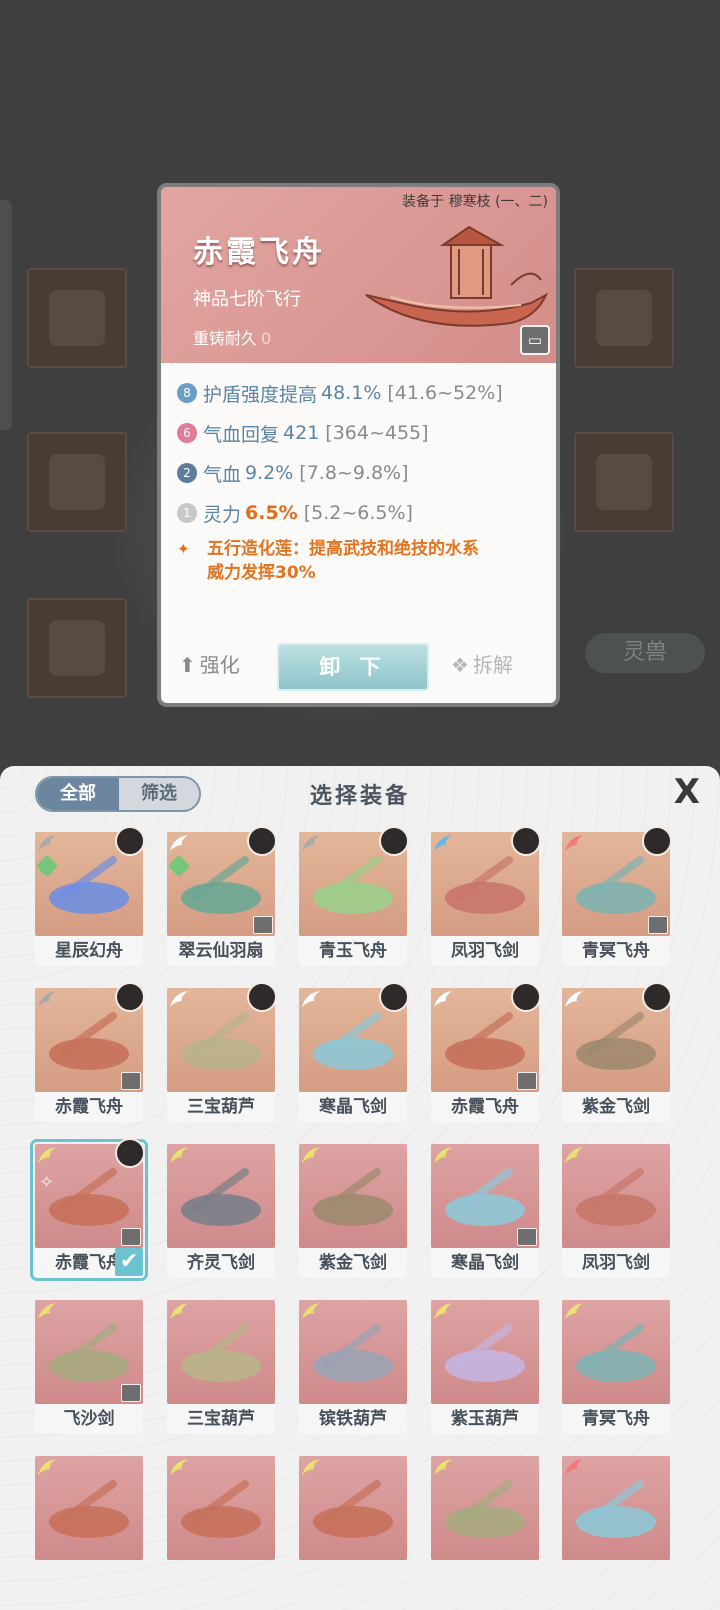 The image size is (720, 1610). What do you see at coordinates (222, 474) in the screenshot?
I see `stat-label: 气血` at bounding box center [222, 474].